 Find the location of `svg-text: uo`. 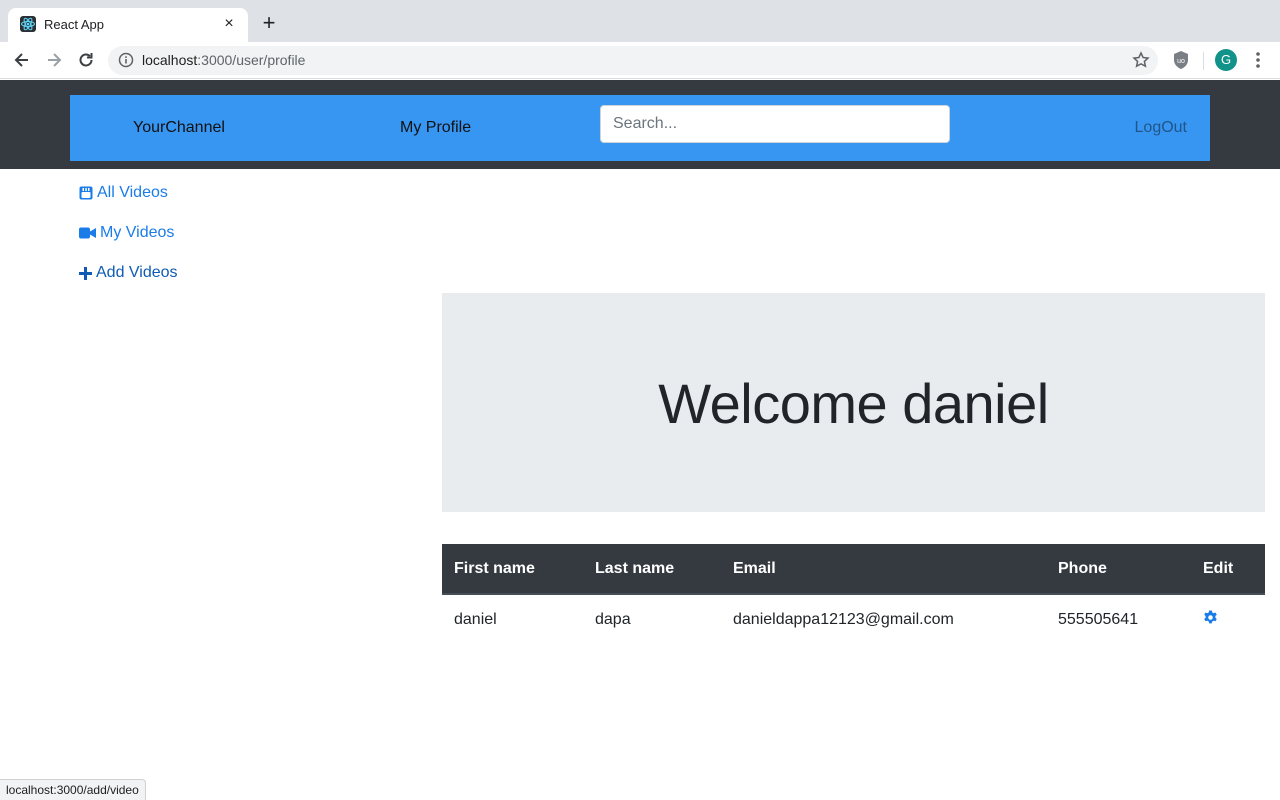

svg-text: uo is located at coordinates (1181, 61).